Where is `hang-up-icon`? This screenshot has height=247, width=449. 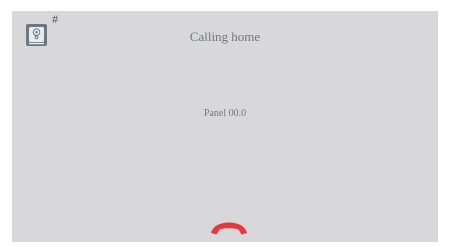
hang-up-icon is located at coordinates (229, 228).